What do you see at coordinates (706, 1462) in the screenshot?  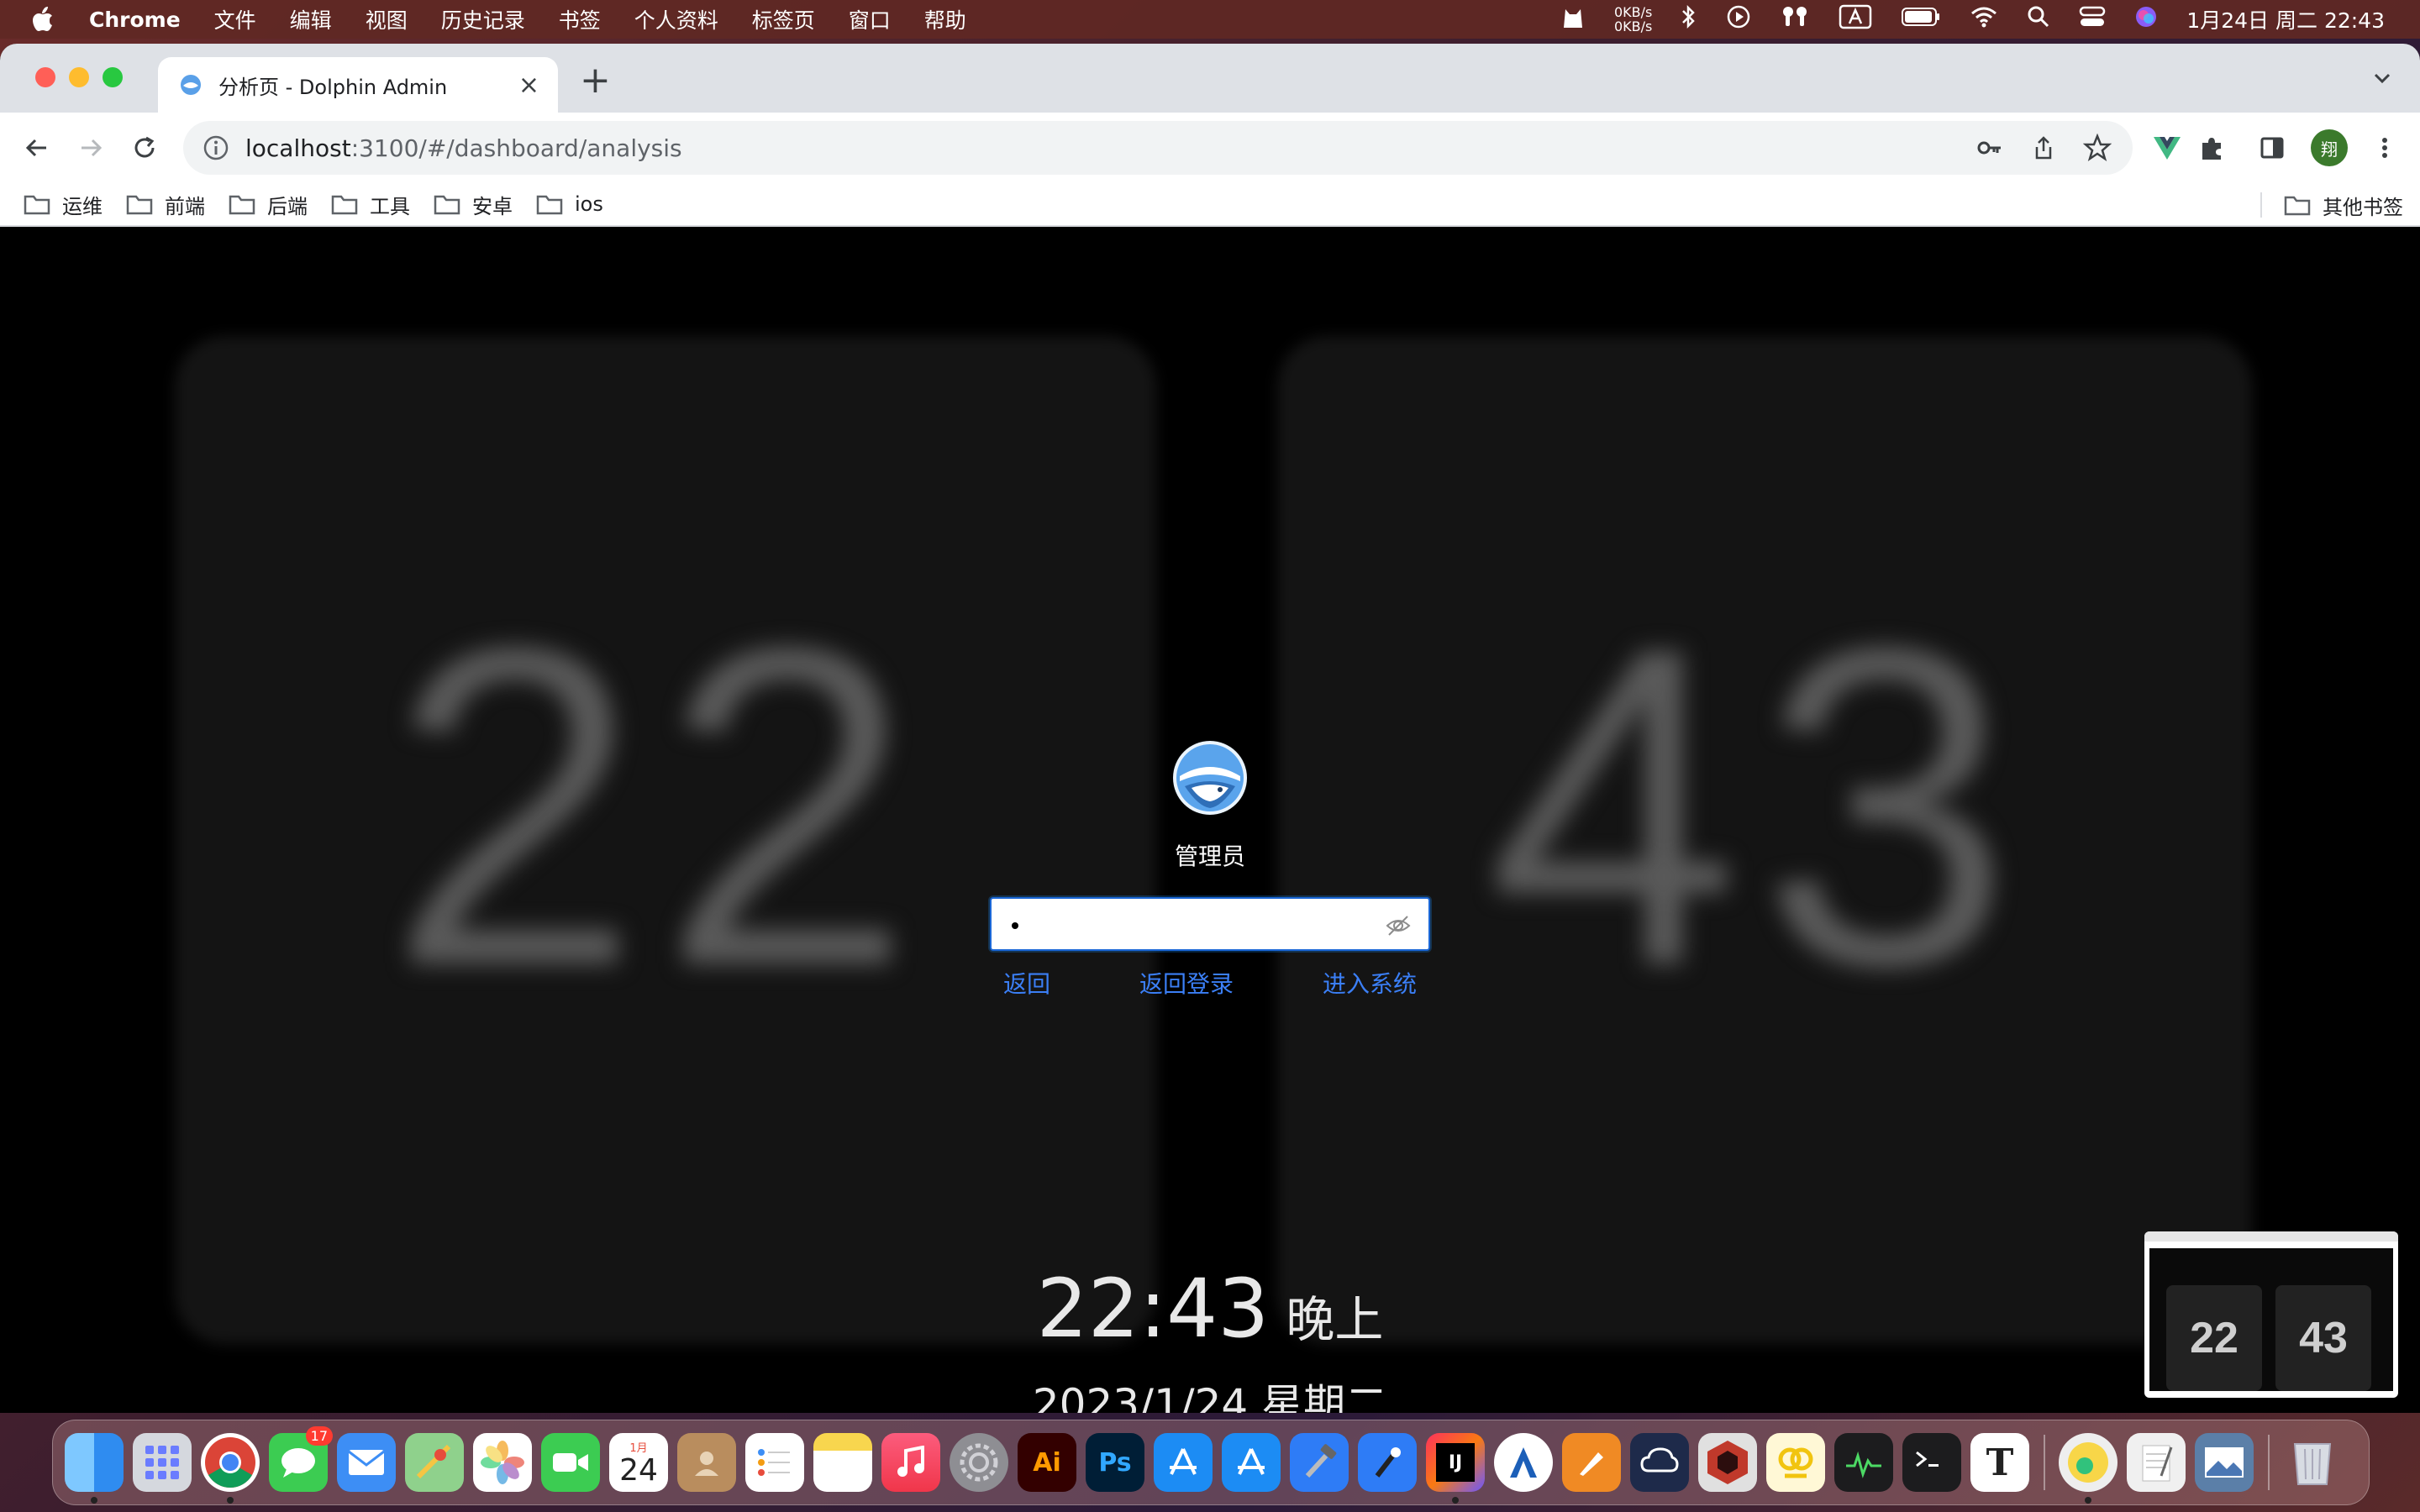 I see `contacts-icon` at bounding box center [706, 1462].